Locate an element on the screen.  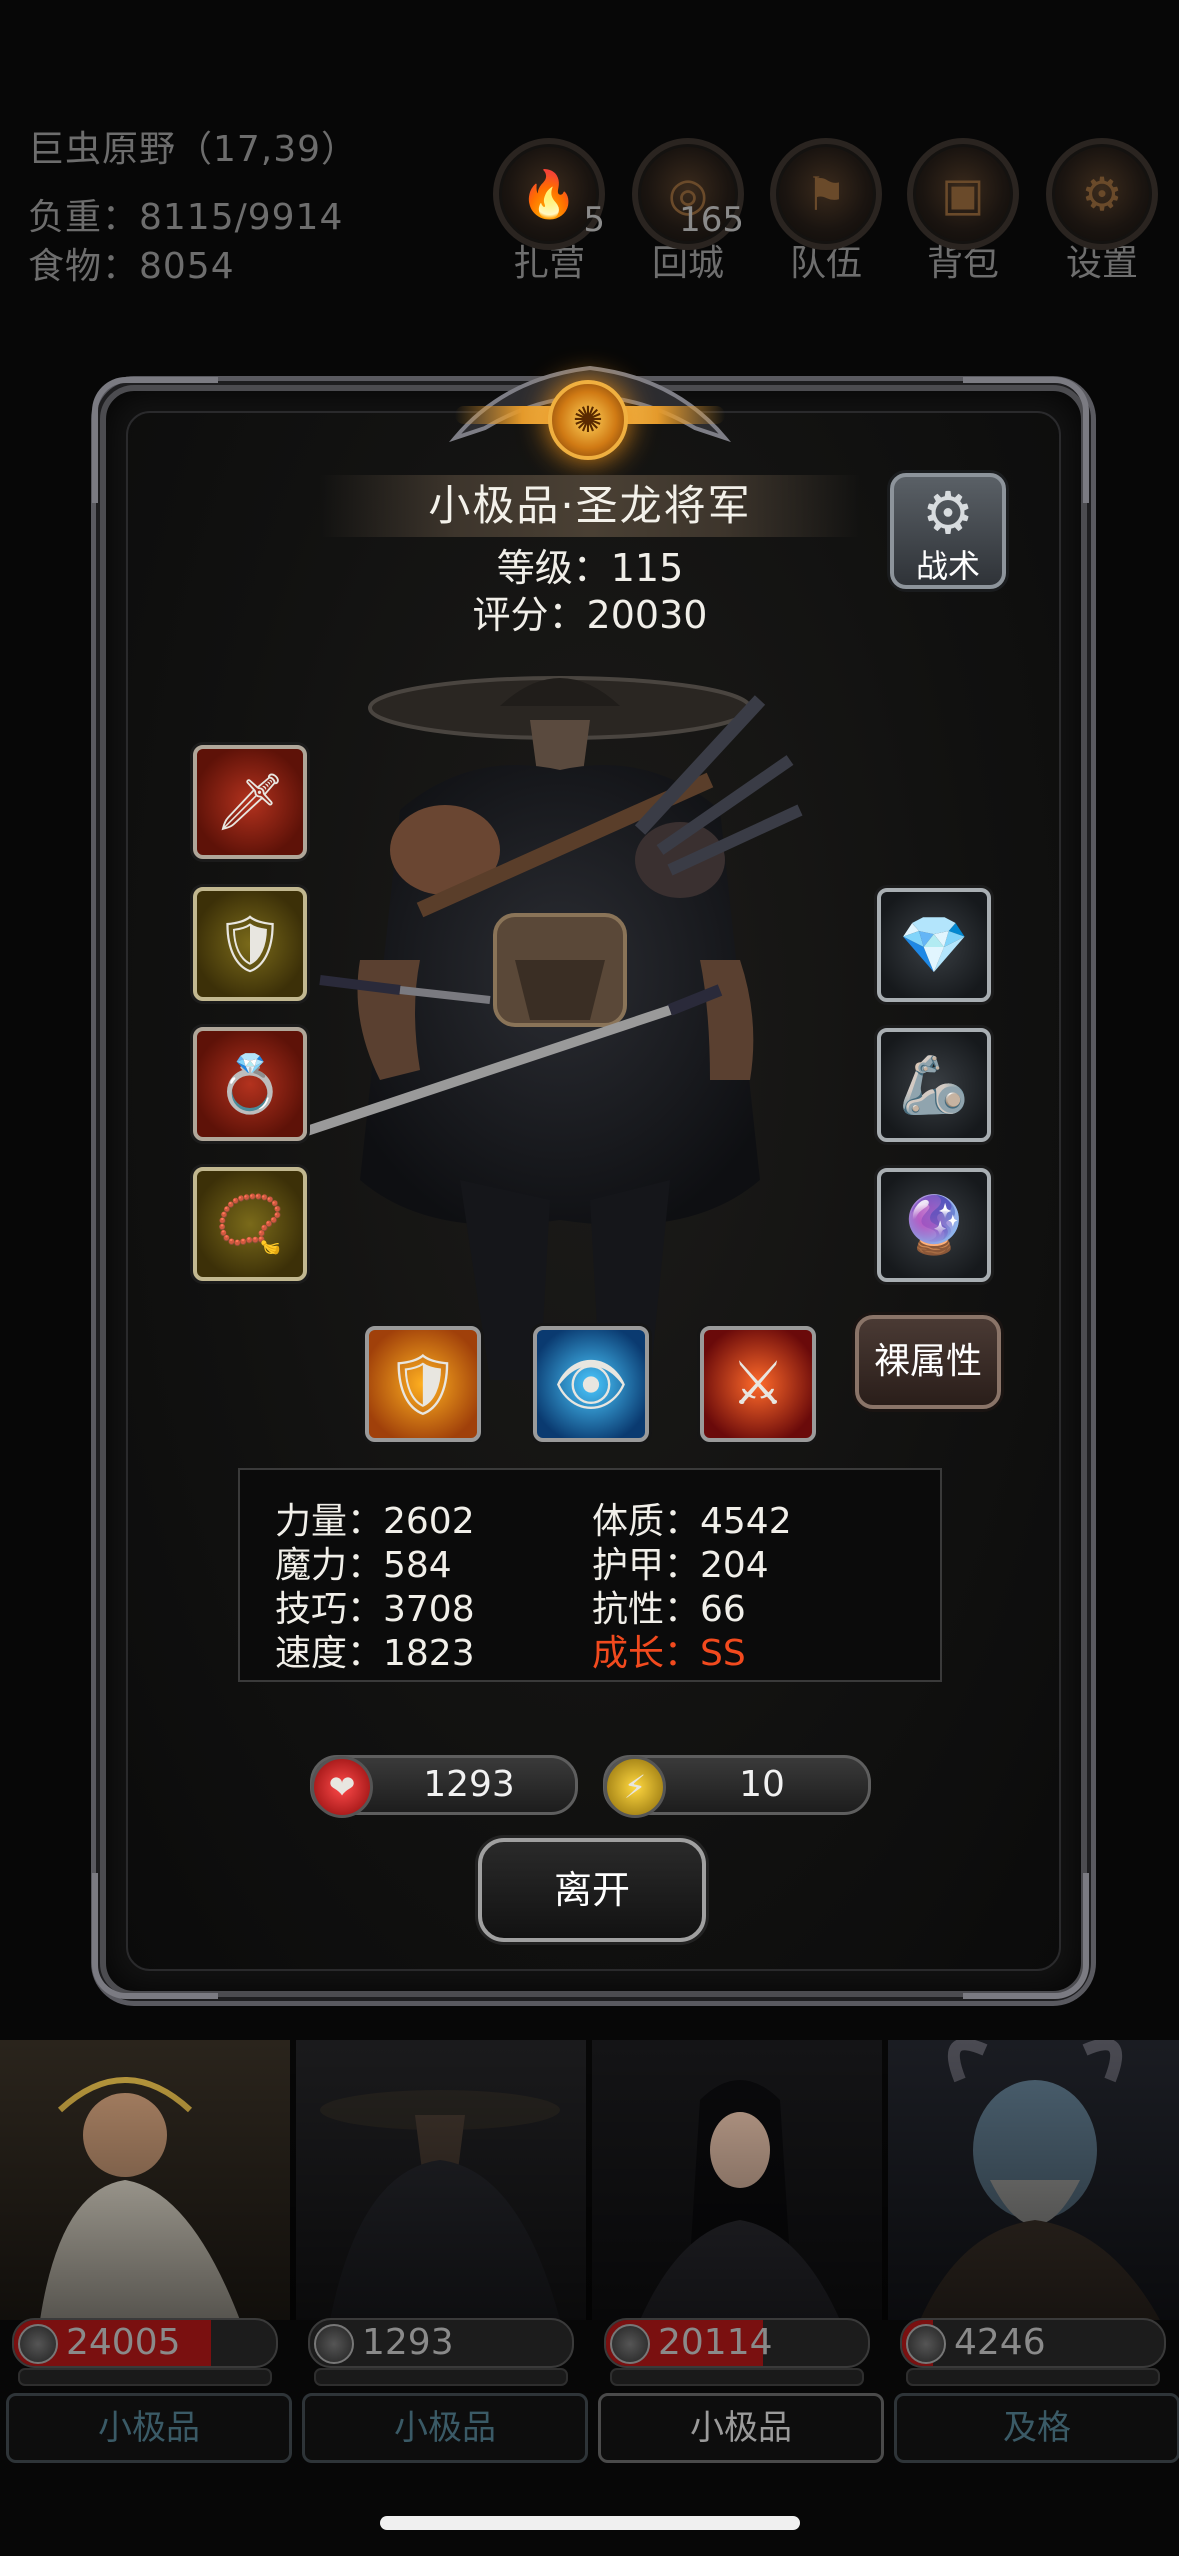
frame-corner-bottom-right is located at coordinates (1026, 1936).